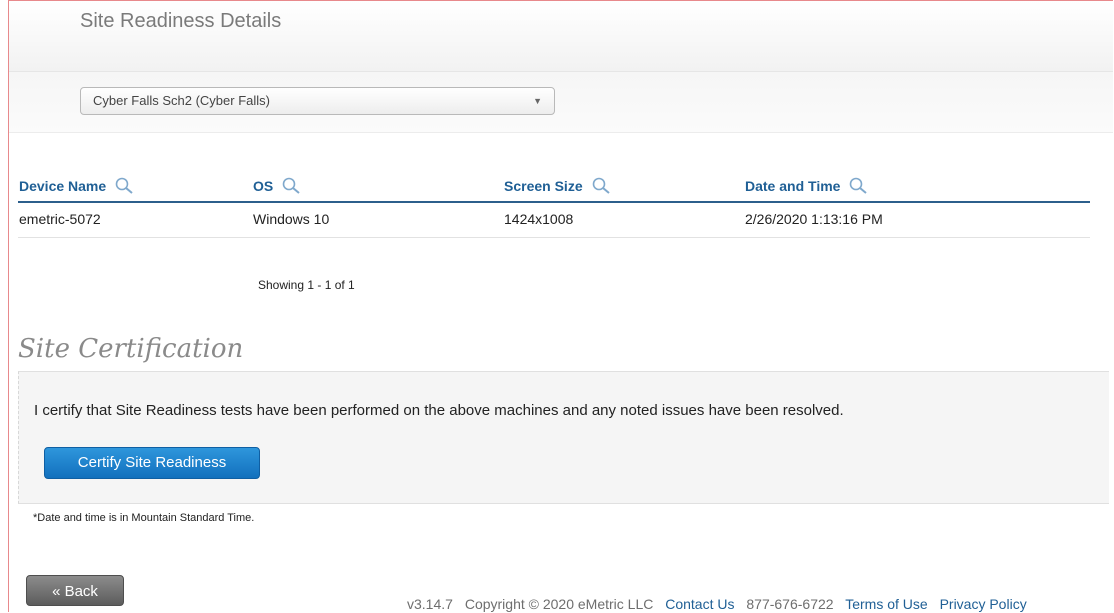 Image resolution: width=1114 pixels, height=613 pixels. What do you see at coordinates (917, 220) in the screenshot?
I see `cell-date-time: 2/26/2020 1:13:16 PM` at bounding box center [917, 220].